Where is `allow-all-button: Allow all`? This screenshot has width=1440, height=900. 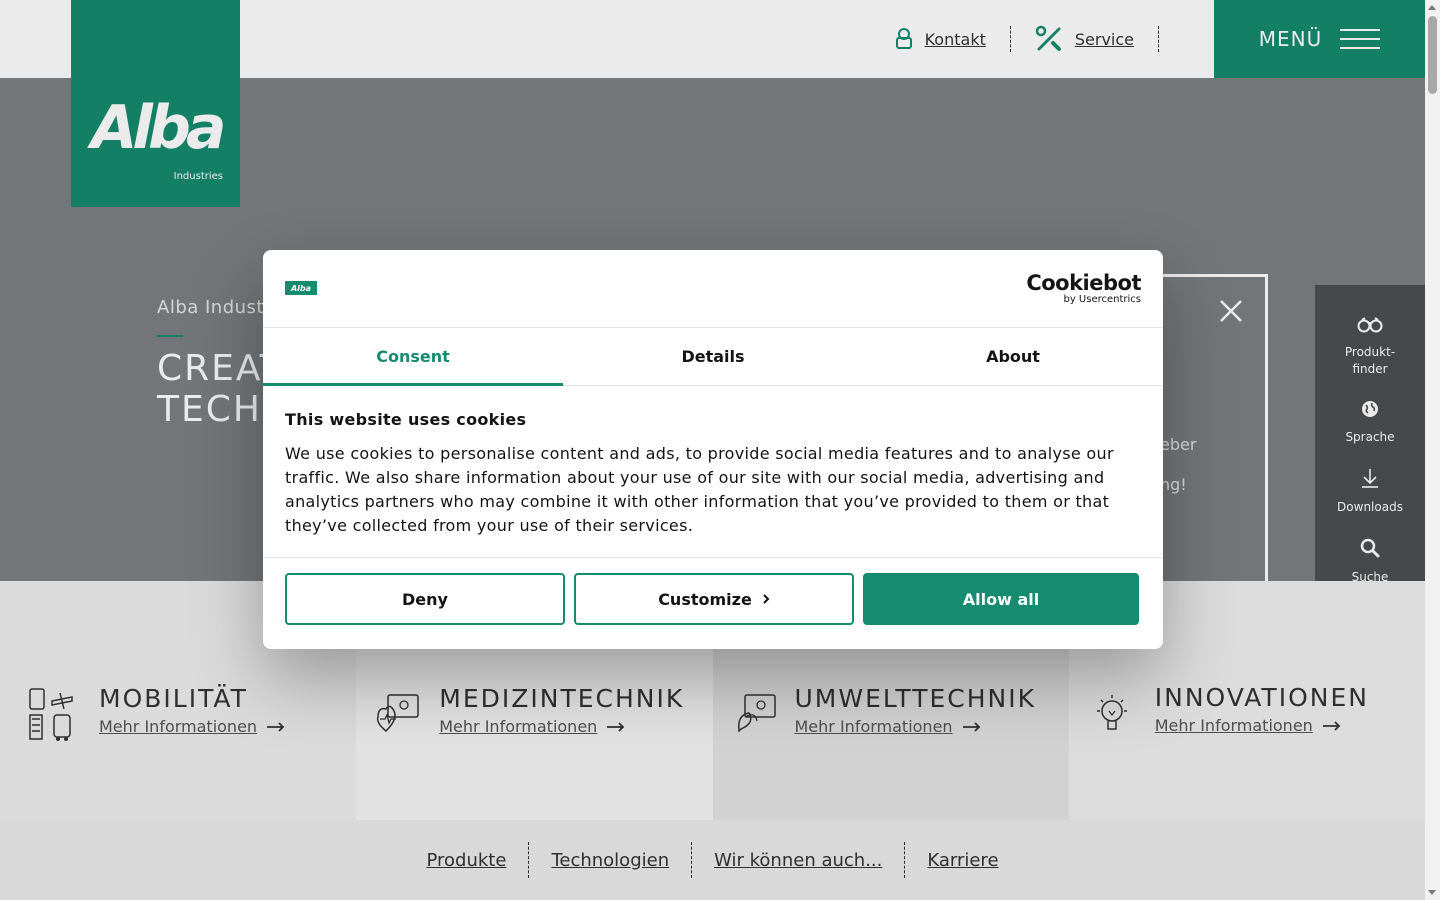
allow-all-button: Allow all is located at coordinates (1001, 599).